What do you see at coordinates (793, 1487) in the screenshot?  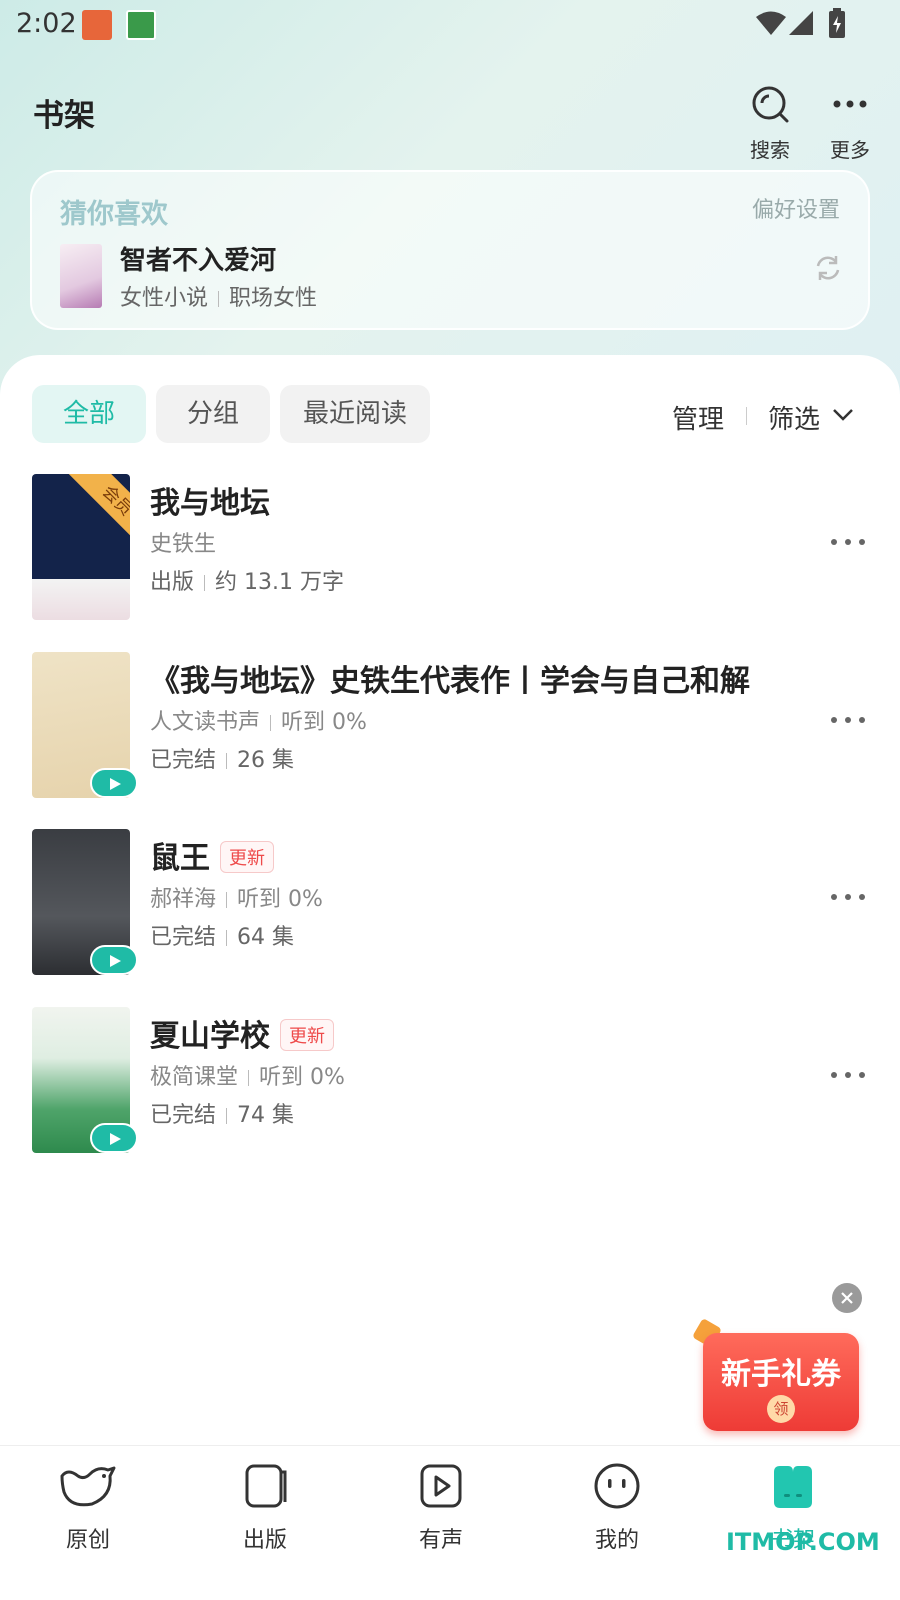 I see `bookshelf-icon` at bounding box center [793, 1487].